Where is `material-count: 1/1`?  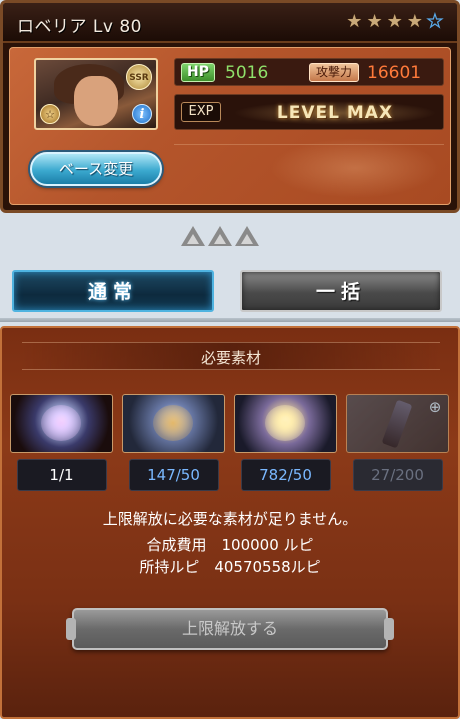 material-count: 1/1 is located at coordinates (61, 475).